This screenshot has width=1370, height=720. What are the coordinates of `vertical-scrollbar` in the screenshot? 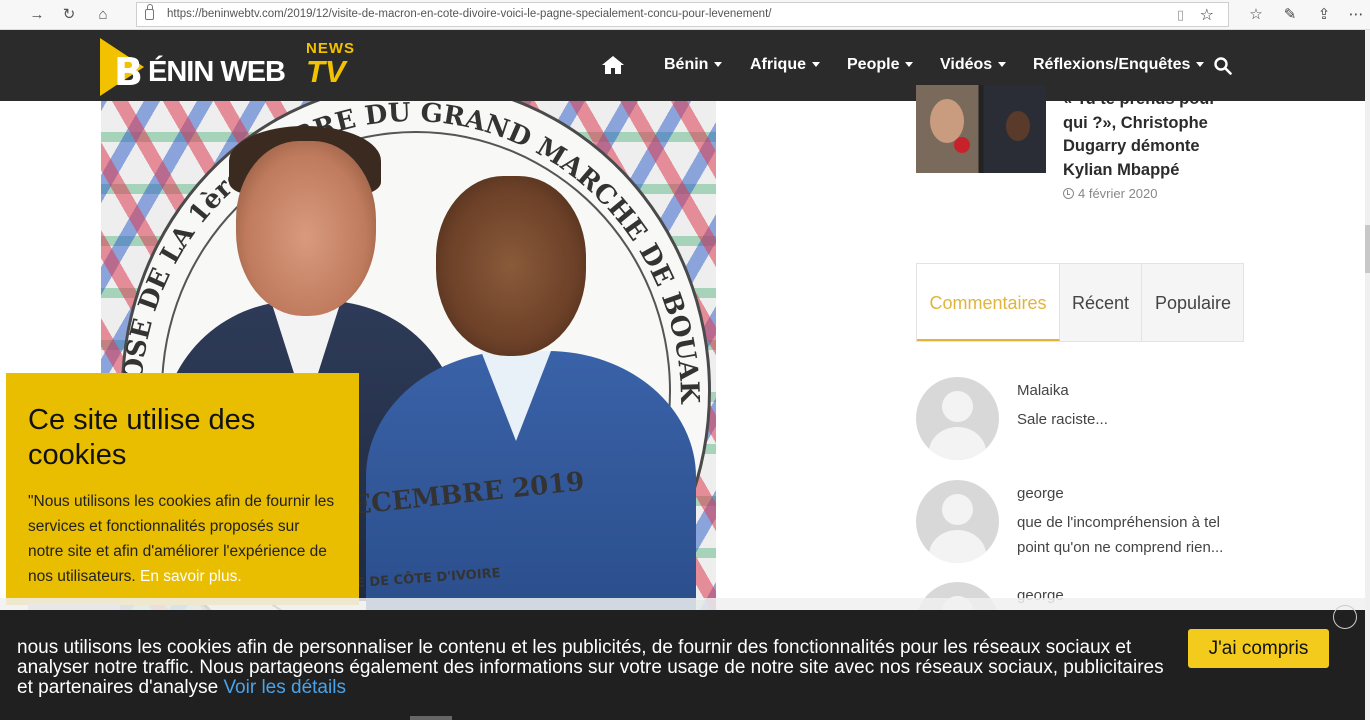 It's located at (1367, 375).